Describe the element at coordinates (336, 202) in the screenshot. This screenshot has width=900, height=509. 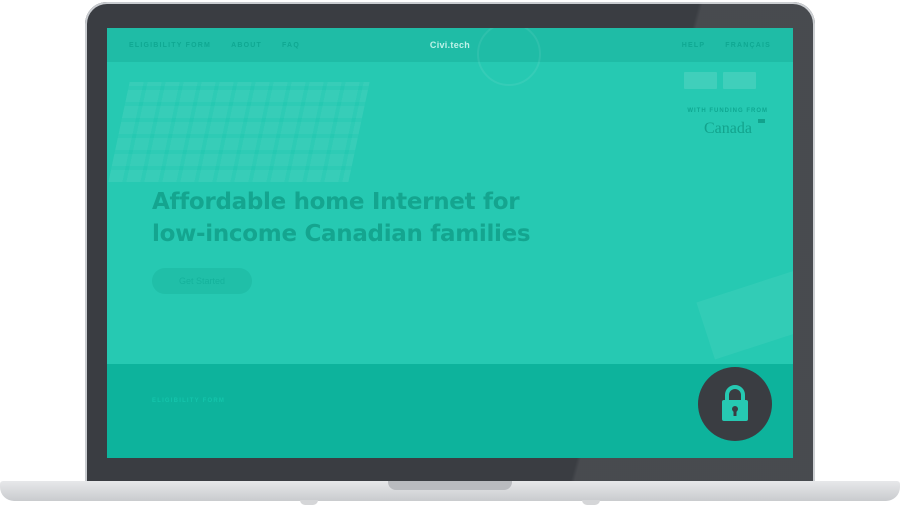
I see `hero-title-line: Affordable home Internet for` at that location.